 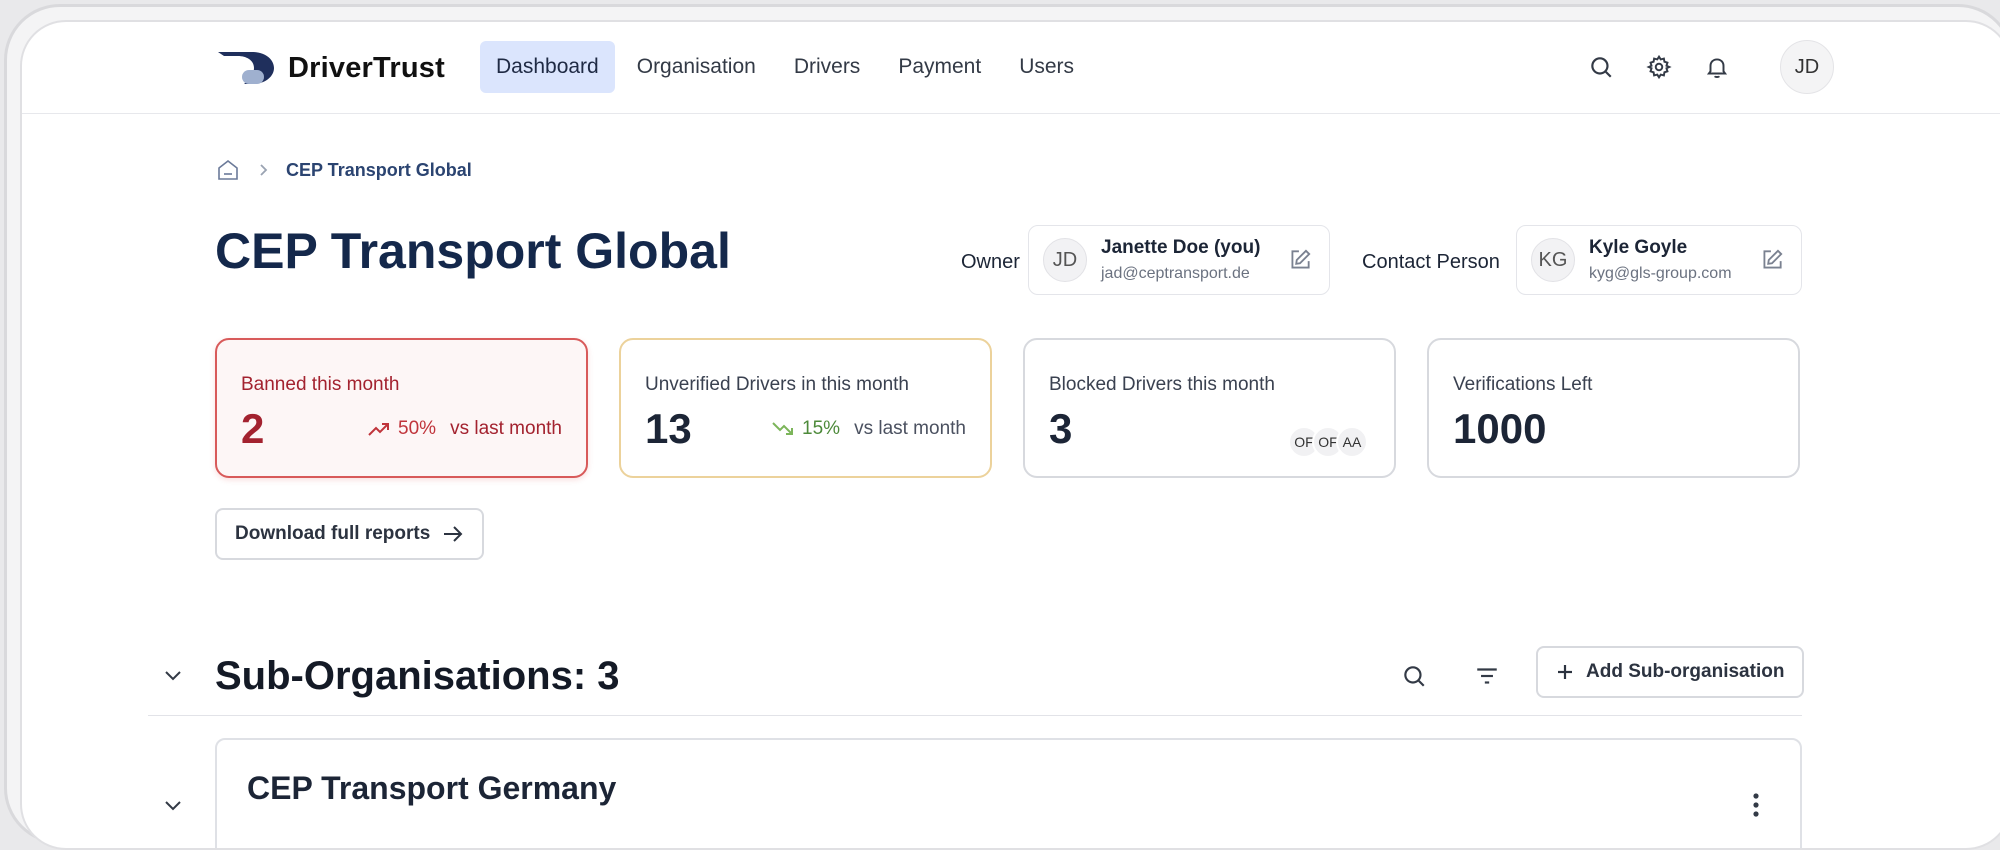 I want to click on drivertrust-logo-icon, so click(x=246, y=68).